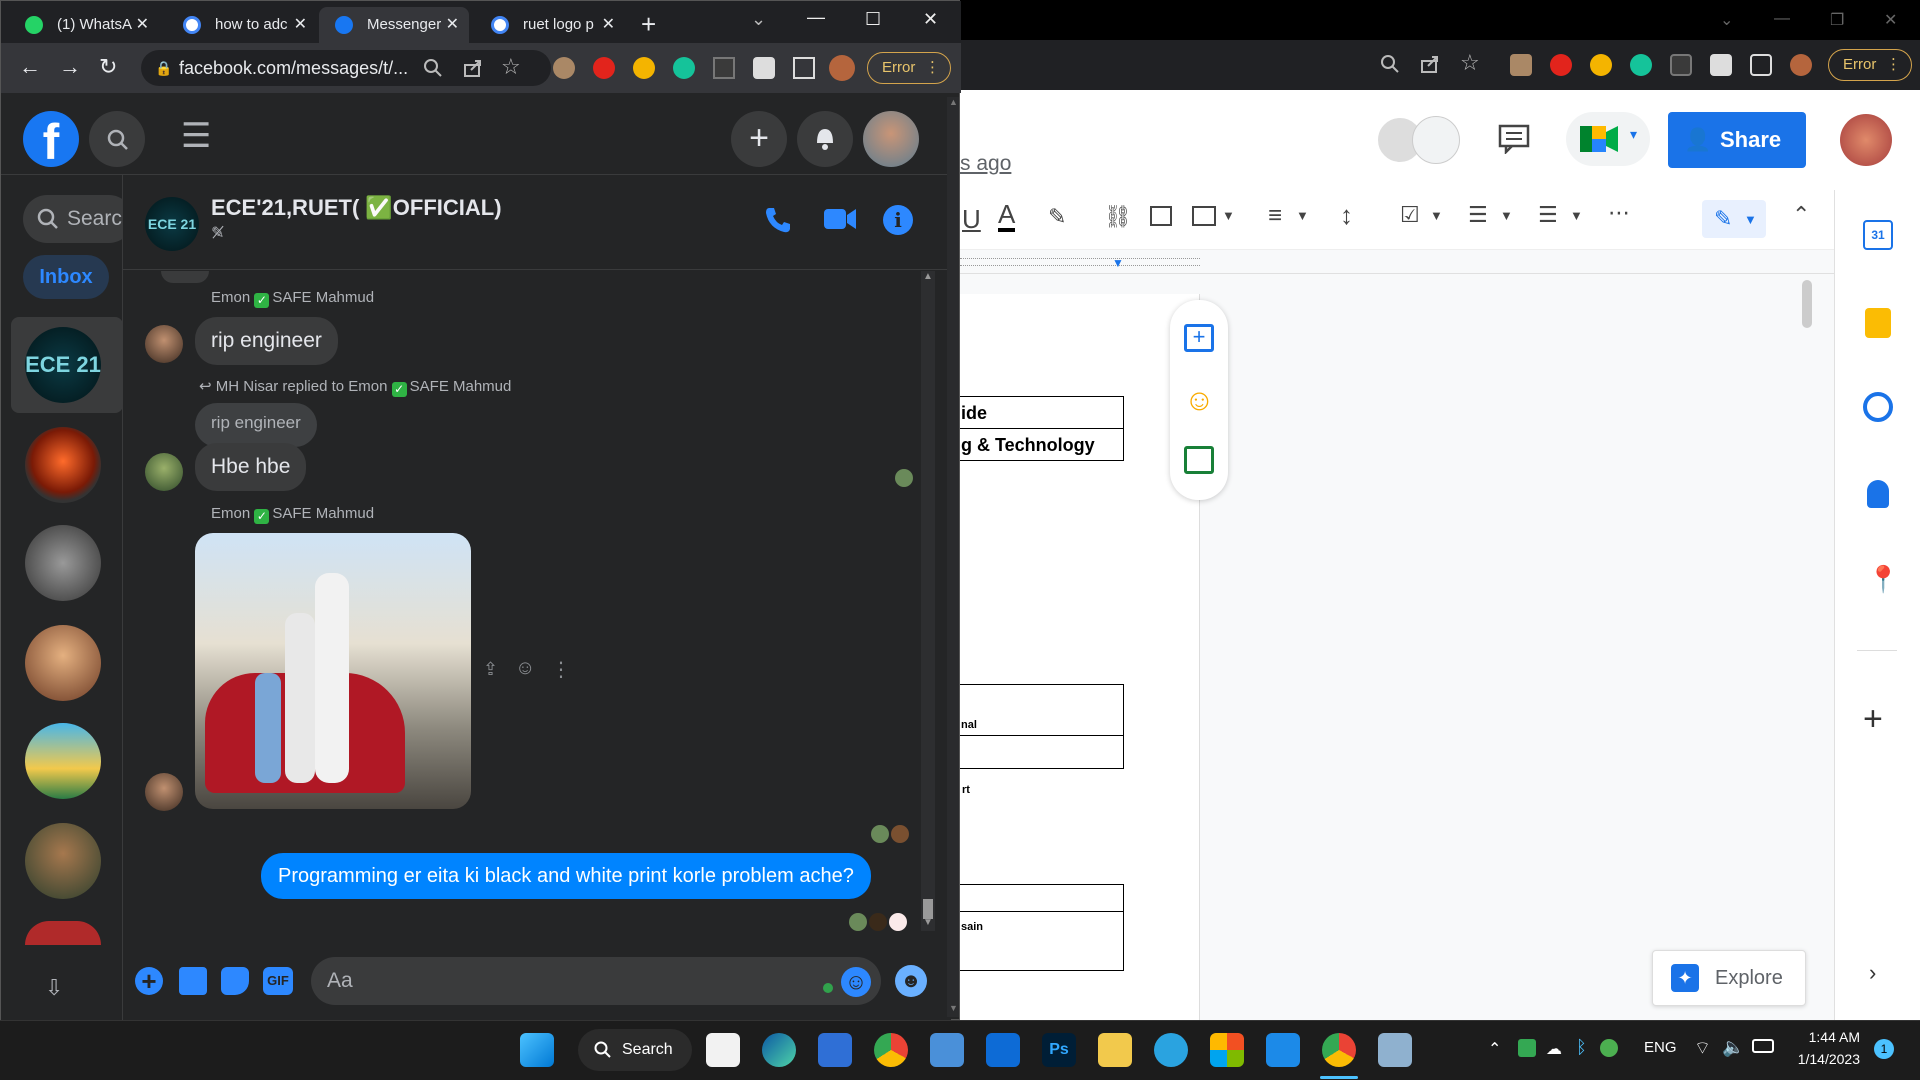  What do you see at coordinates (985, 164) in the screenshot?
I see `last-edit-link: s ago` at bounding box center [985, 164].